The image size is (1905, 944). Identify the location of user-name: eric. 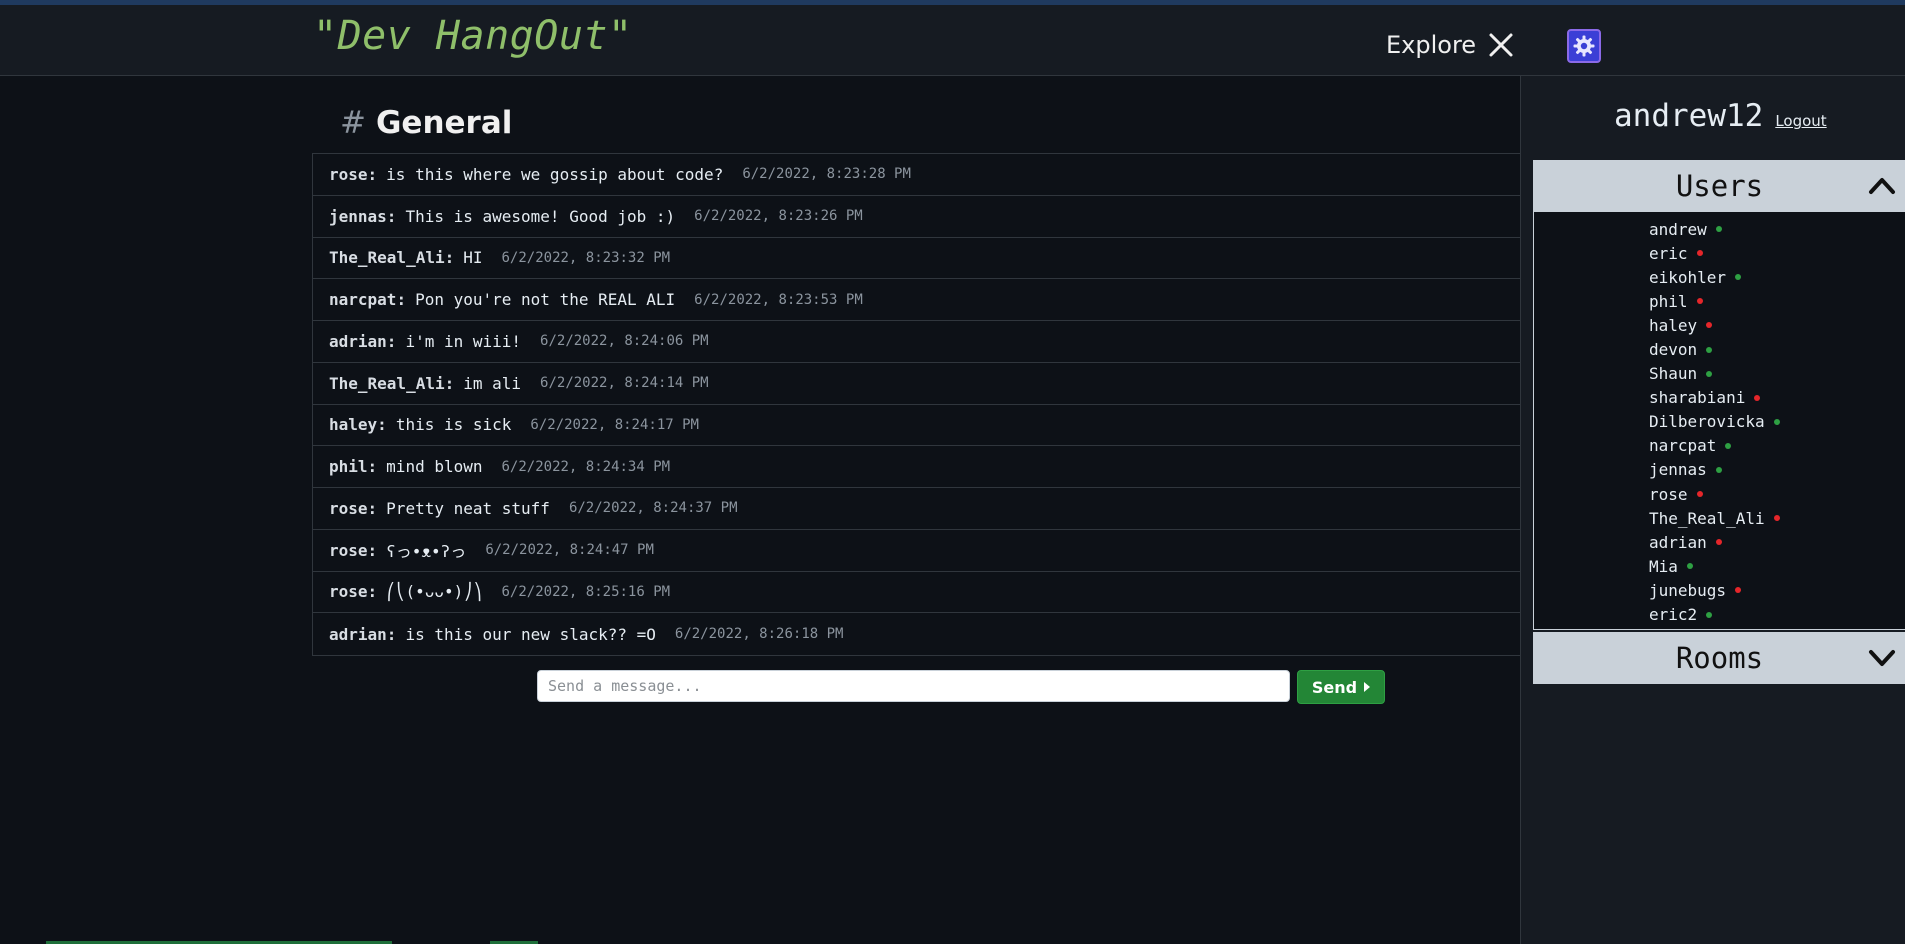
(1668, 253).